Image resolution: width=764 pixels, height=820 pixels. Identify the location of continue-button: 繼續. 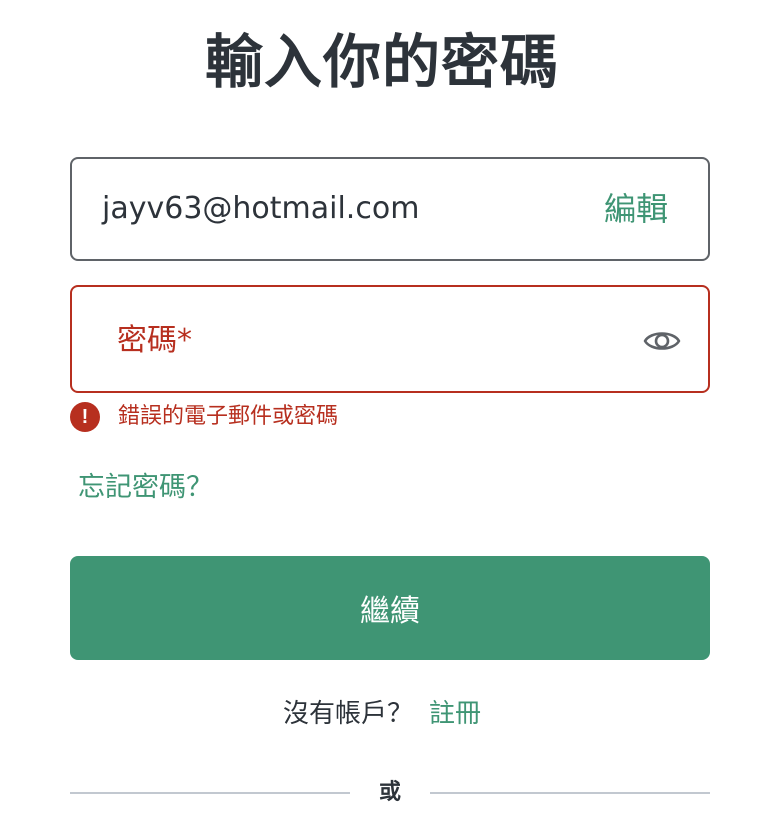
(390, 608).